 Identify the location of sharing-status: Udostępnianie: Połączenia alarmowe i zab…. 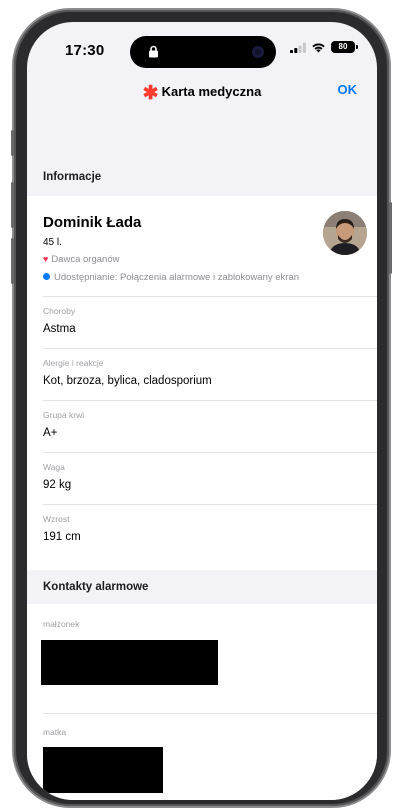
(171, 277).